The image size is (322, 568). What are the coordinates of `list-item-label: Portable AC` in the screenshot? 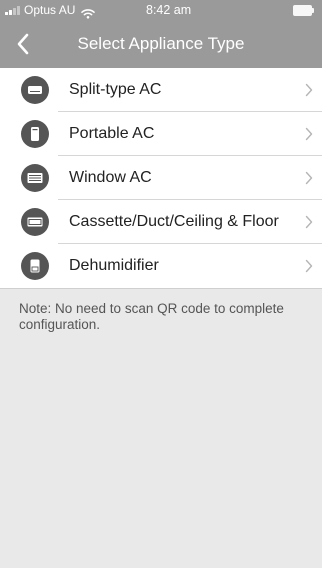 It's located at (112, 133).